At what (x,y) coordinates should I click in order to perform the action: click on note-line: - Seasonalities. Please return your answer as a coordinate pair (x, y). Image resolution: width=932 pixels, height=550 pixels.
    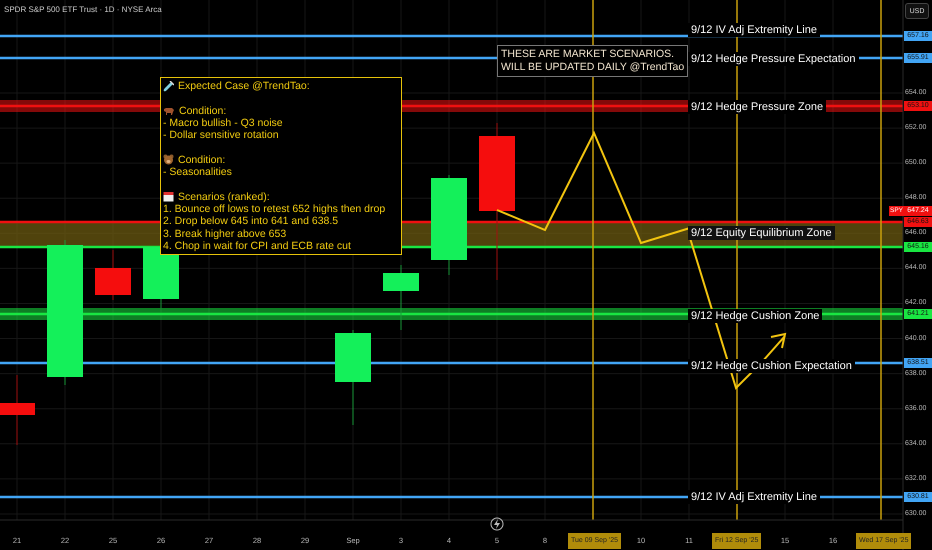
    Looking at the image, I should click on (198, 172).